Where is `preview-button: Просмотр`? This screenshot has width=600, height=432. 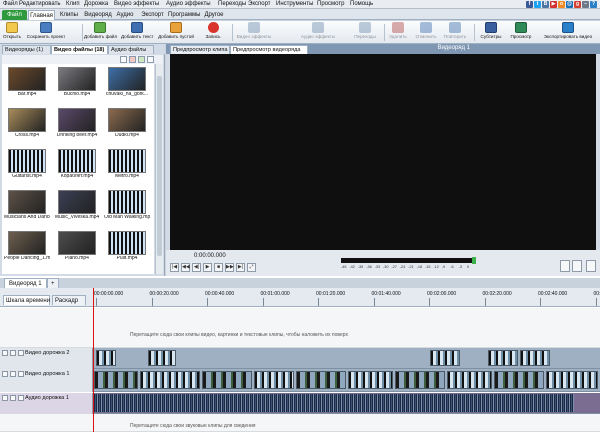 preview-button: Просмотр is located at coordinates (521, 32).